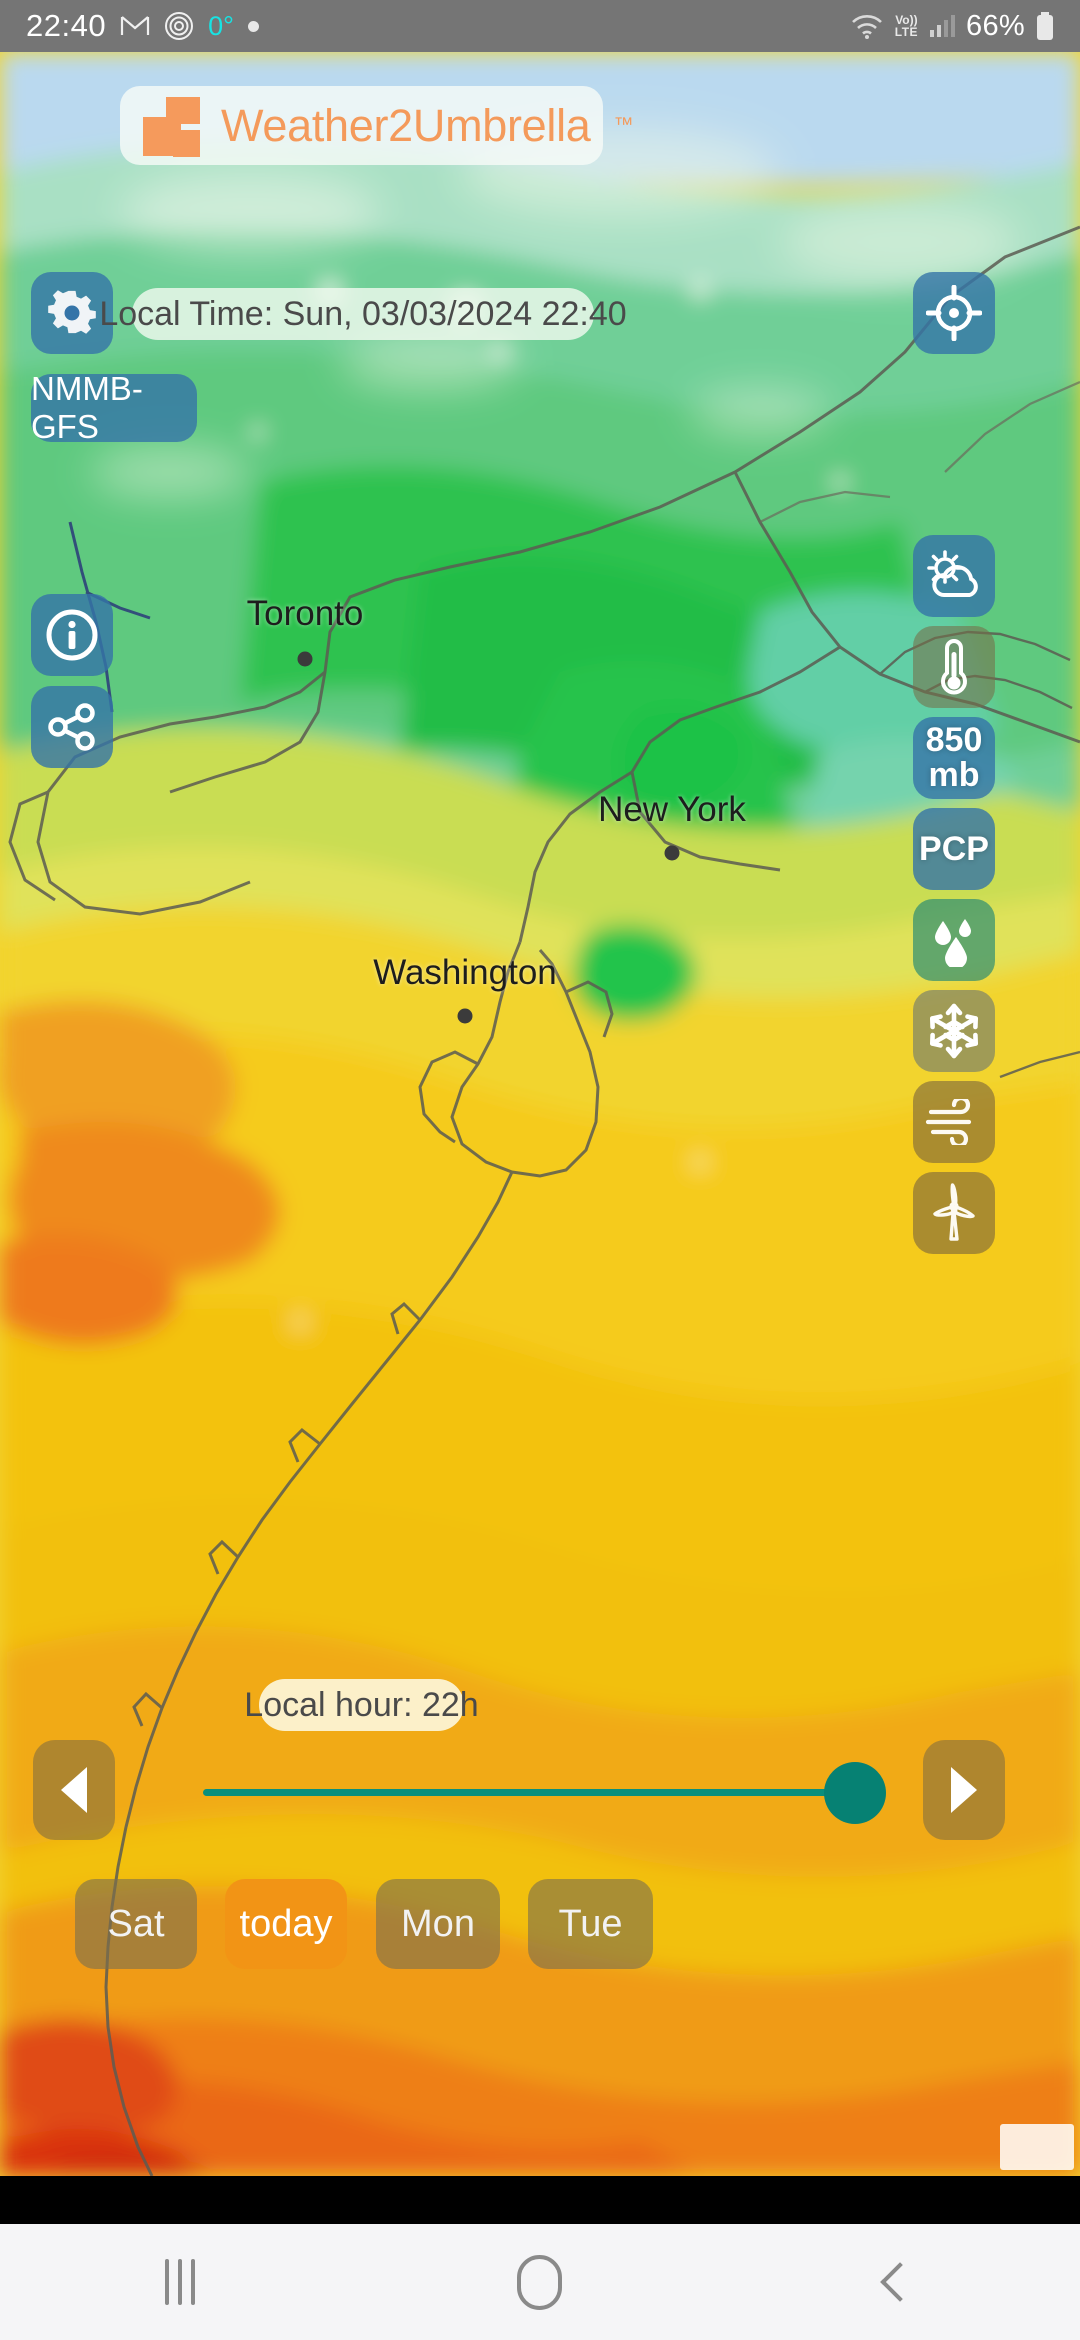  I want to click on sun-cloud-icon, so click(952, 573).